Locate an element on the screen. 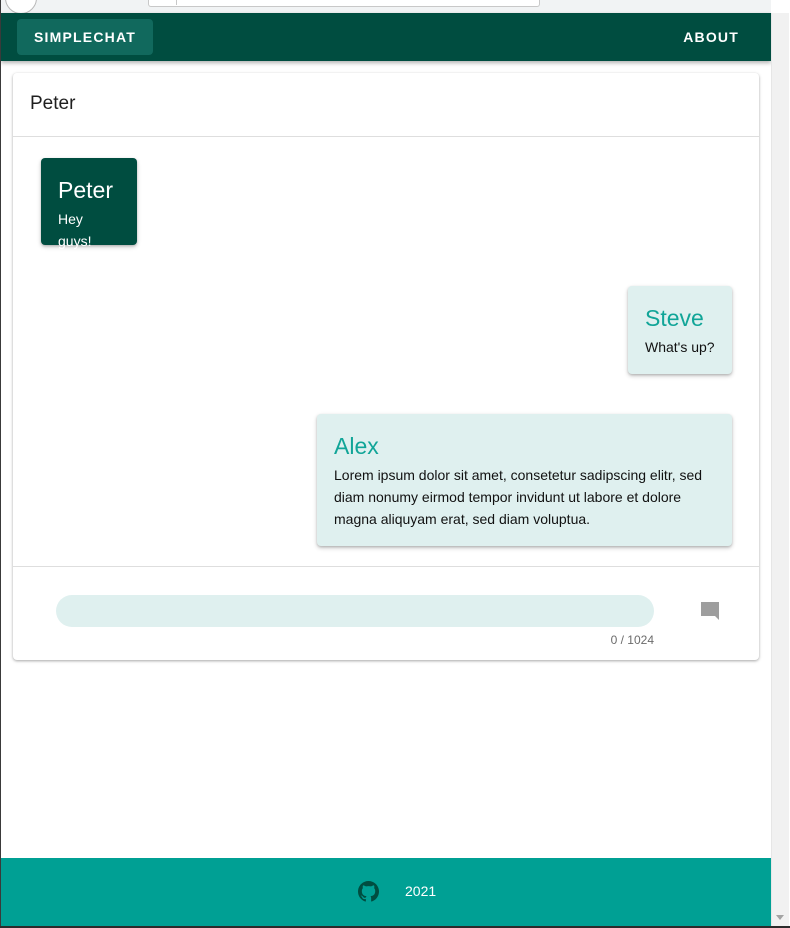  browser-toolbar is located at coordinates (386, 7).